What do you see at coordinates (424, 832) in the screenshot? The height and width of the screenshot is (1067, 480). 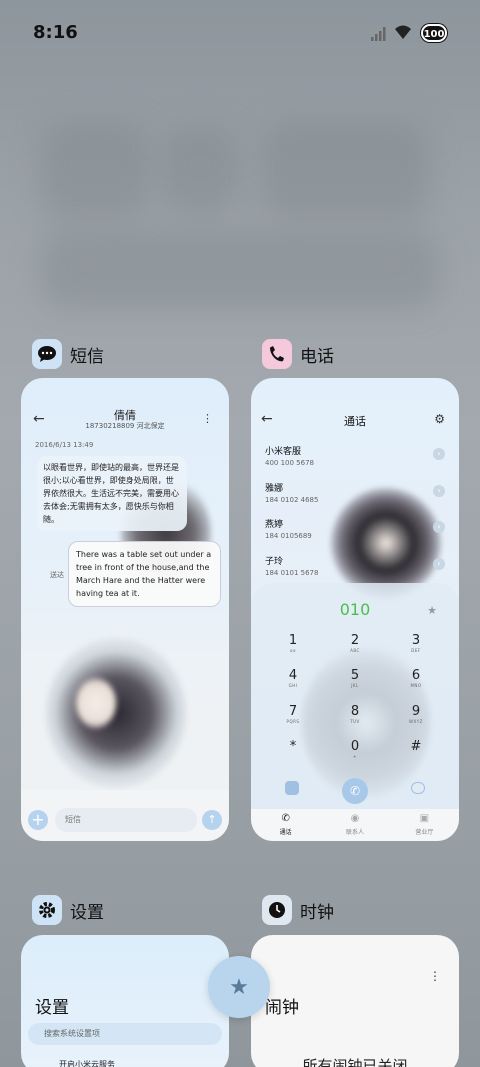 I see `tab-label: 营业厅` at bounding box center [424, 832].